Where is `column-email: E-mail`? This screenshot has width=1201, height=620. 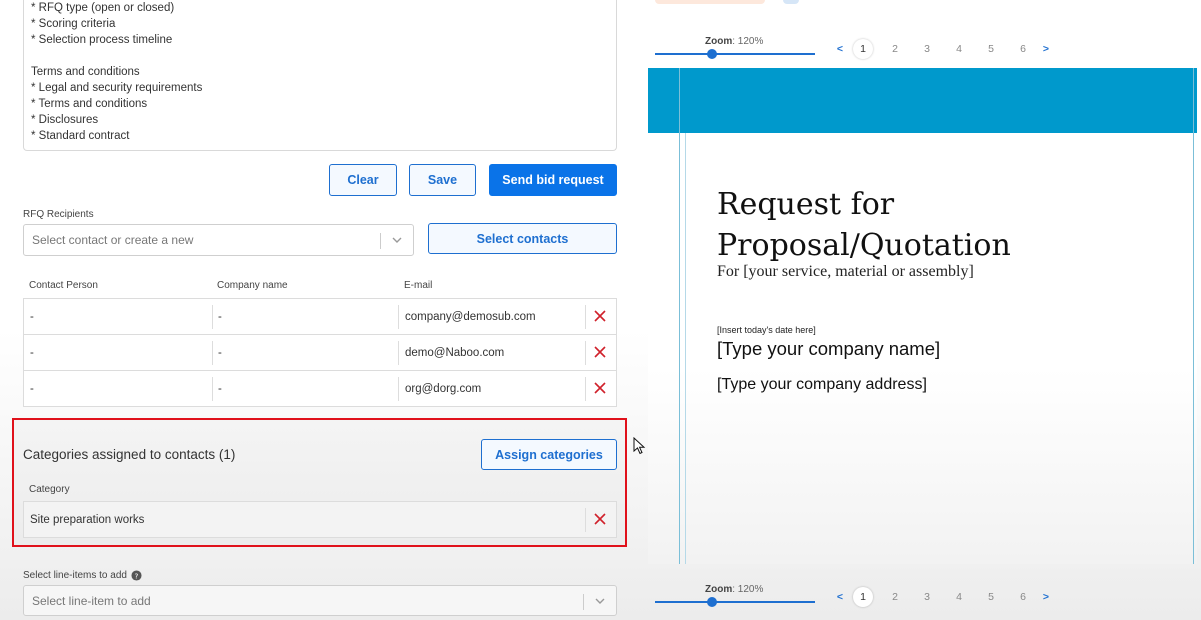
column-email: E-mail is located at coordinates (418, 285).